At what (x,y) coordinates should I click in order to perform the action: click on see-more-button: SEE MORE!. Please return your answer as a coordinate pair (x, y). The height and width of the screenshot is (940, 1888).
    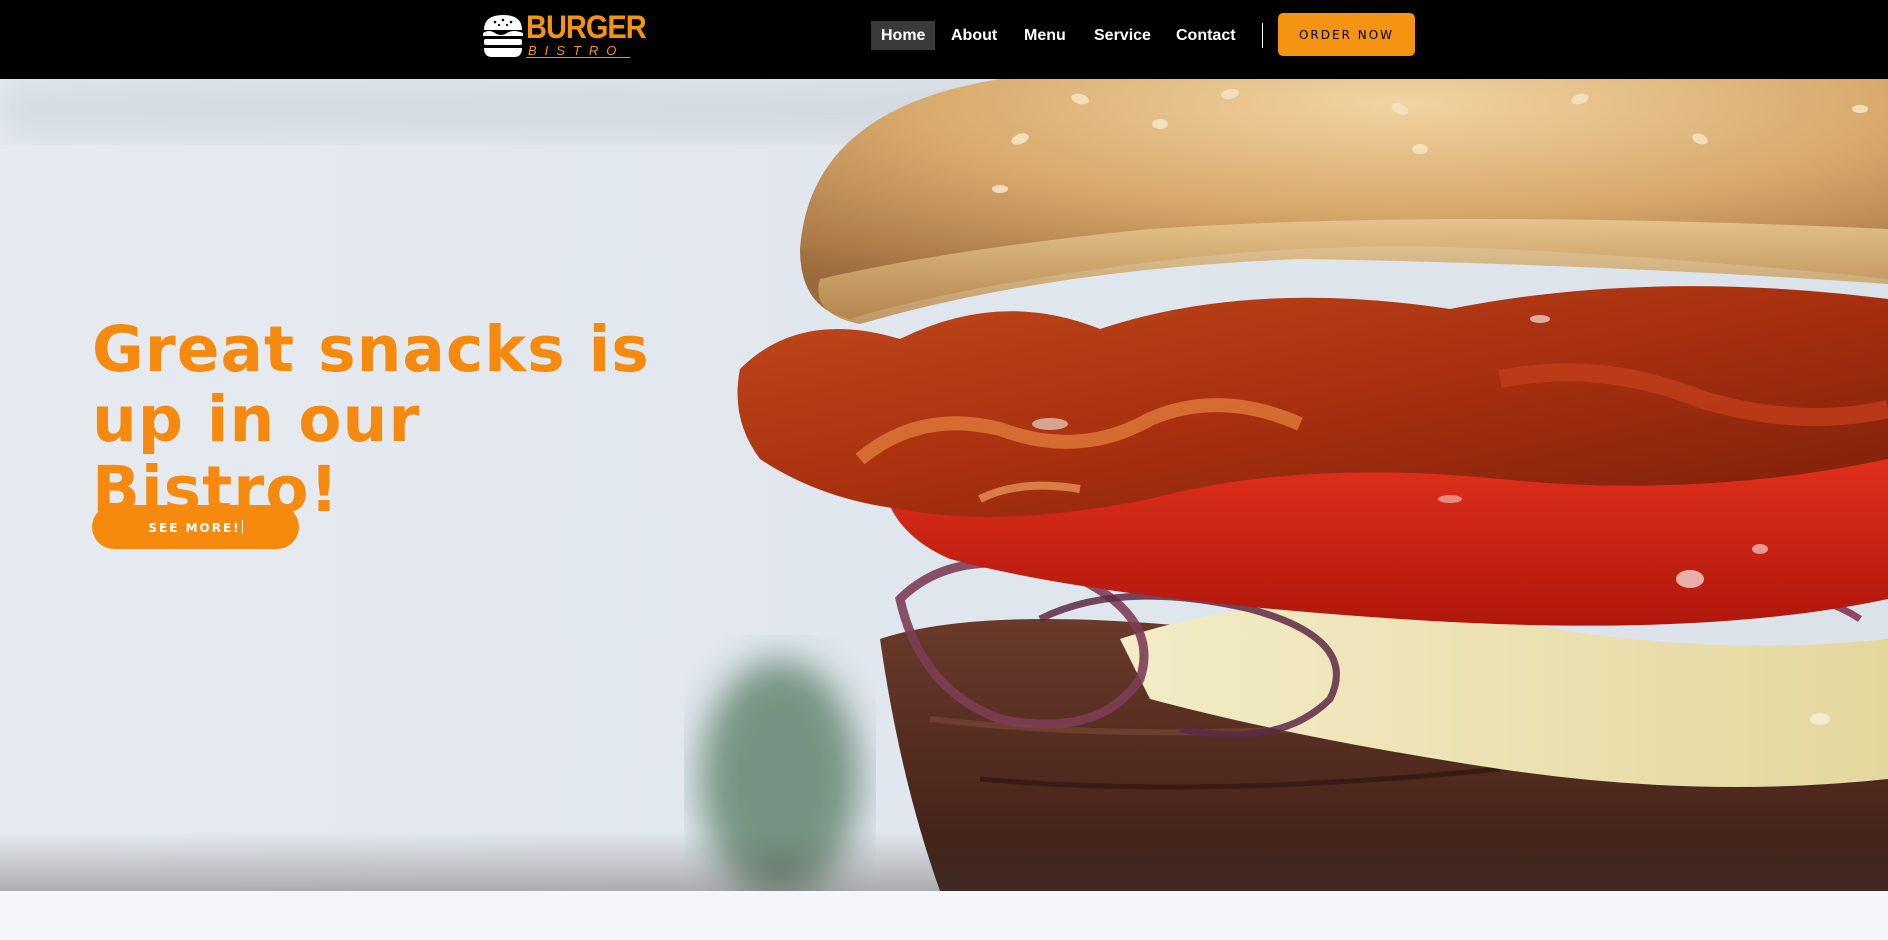
    Looking at the image, I should click on (195, 527).